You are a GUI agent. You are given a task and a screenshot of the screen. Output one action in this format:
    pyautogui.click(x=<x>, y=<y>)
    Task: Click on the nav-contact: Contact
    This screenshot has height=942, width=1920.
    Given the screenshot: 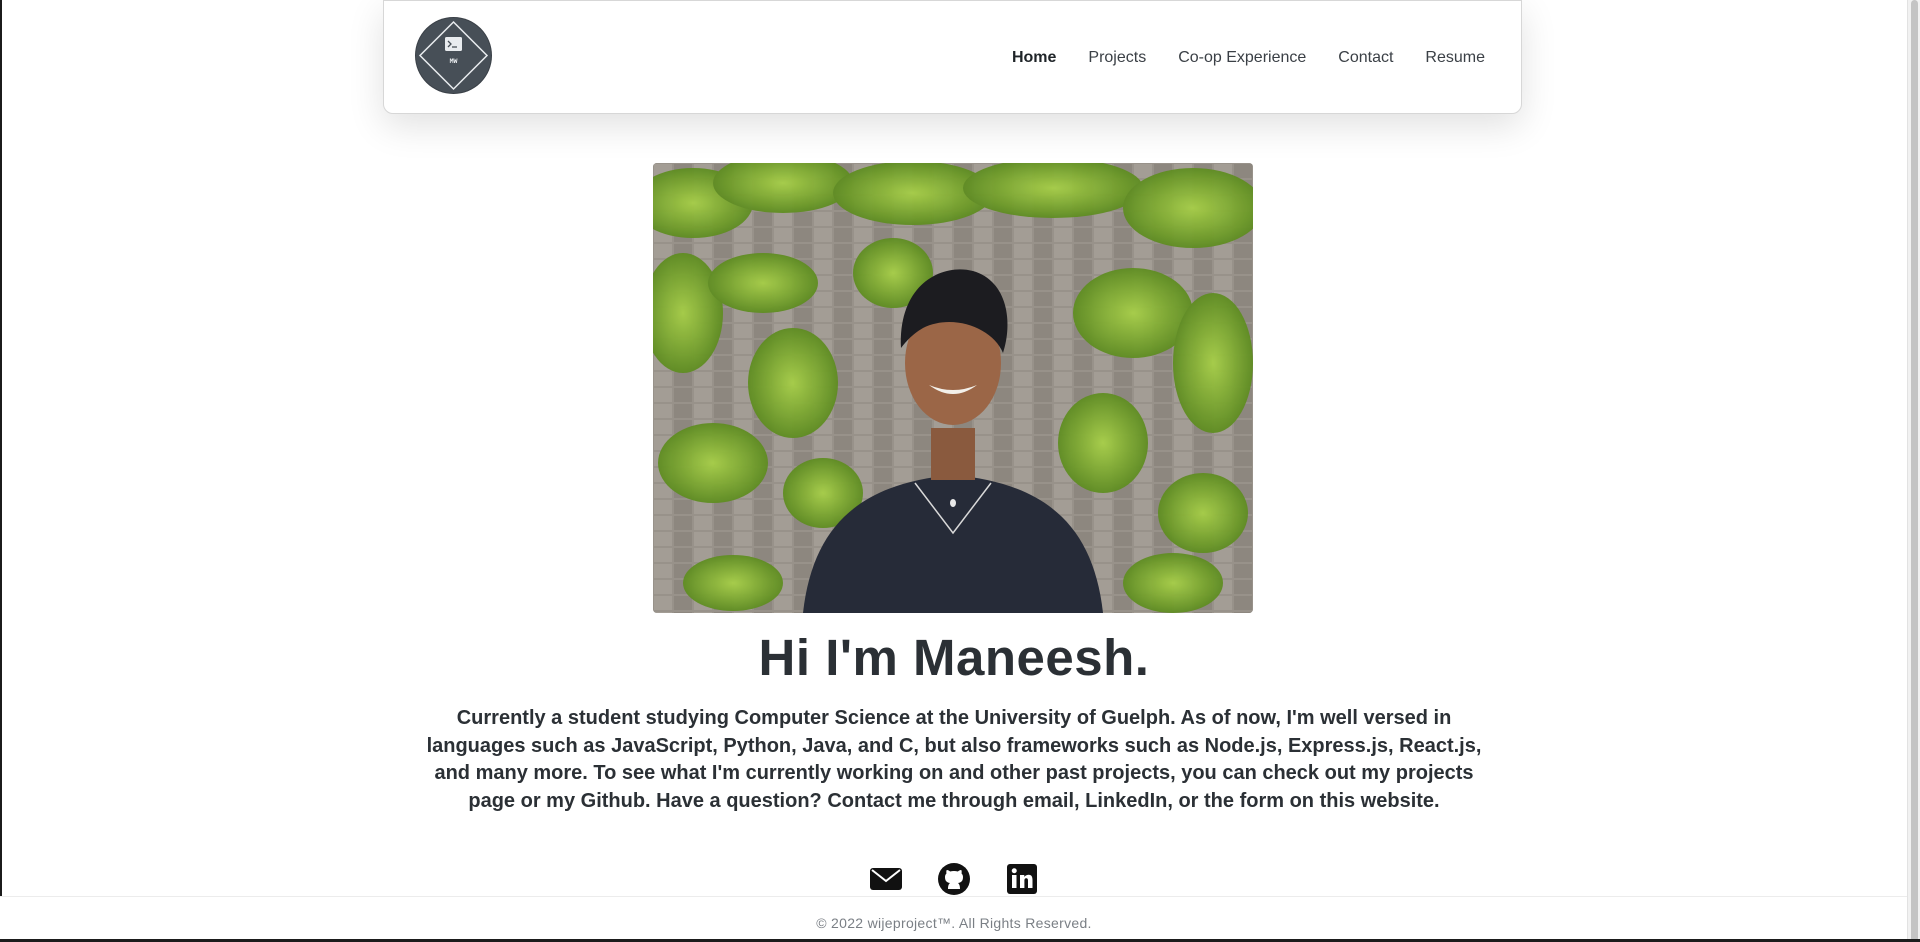 What is the action you would take?
    pyautogui.click(x=1365, y=58)
    